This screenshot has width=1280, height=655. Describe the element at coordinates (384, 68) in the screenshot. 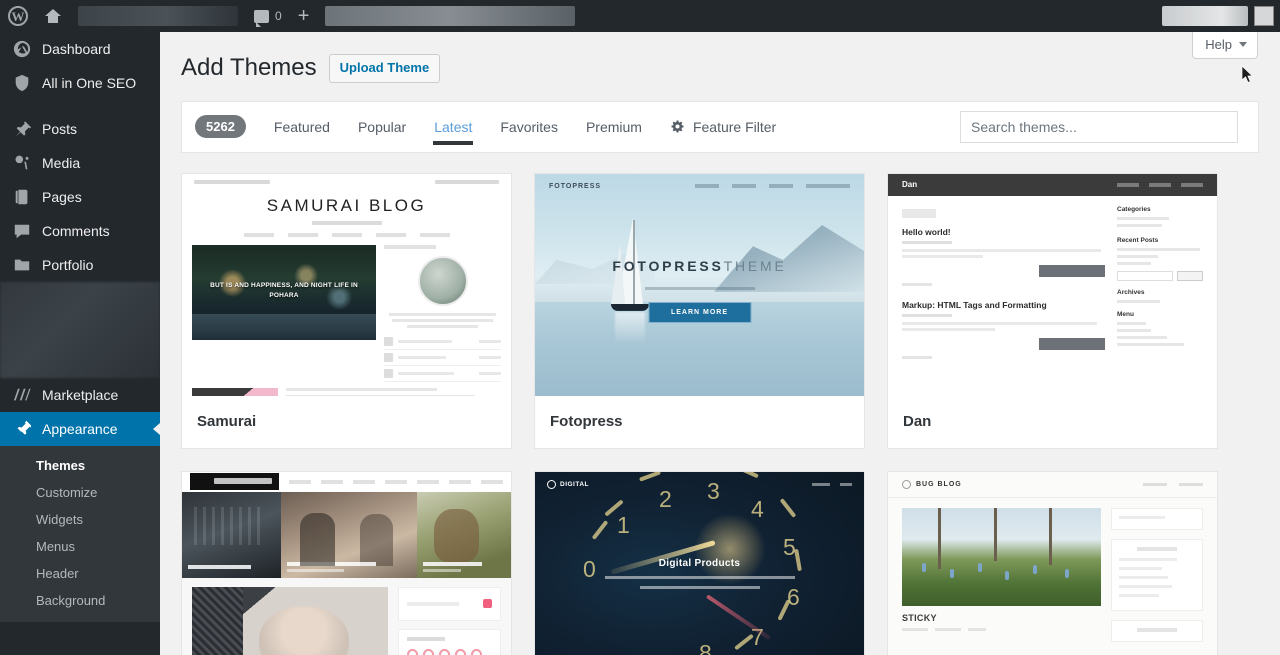

I see `upload-theme-button: Upload Theme` at that location.